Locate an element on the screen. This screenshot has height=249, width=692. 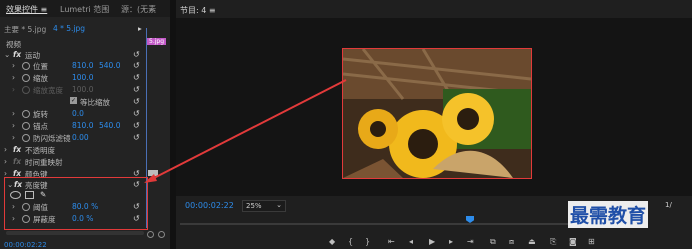
annotation-arrow is located at coordinates (245, 131).